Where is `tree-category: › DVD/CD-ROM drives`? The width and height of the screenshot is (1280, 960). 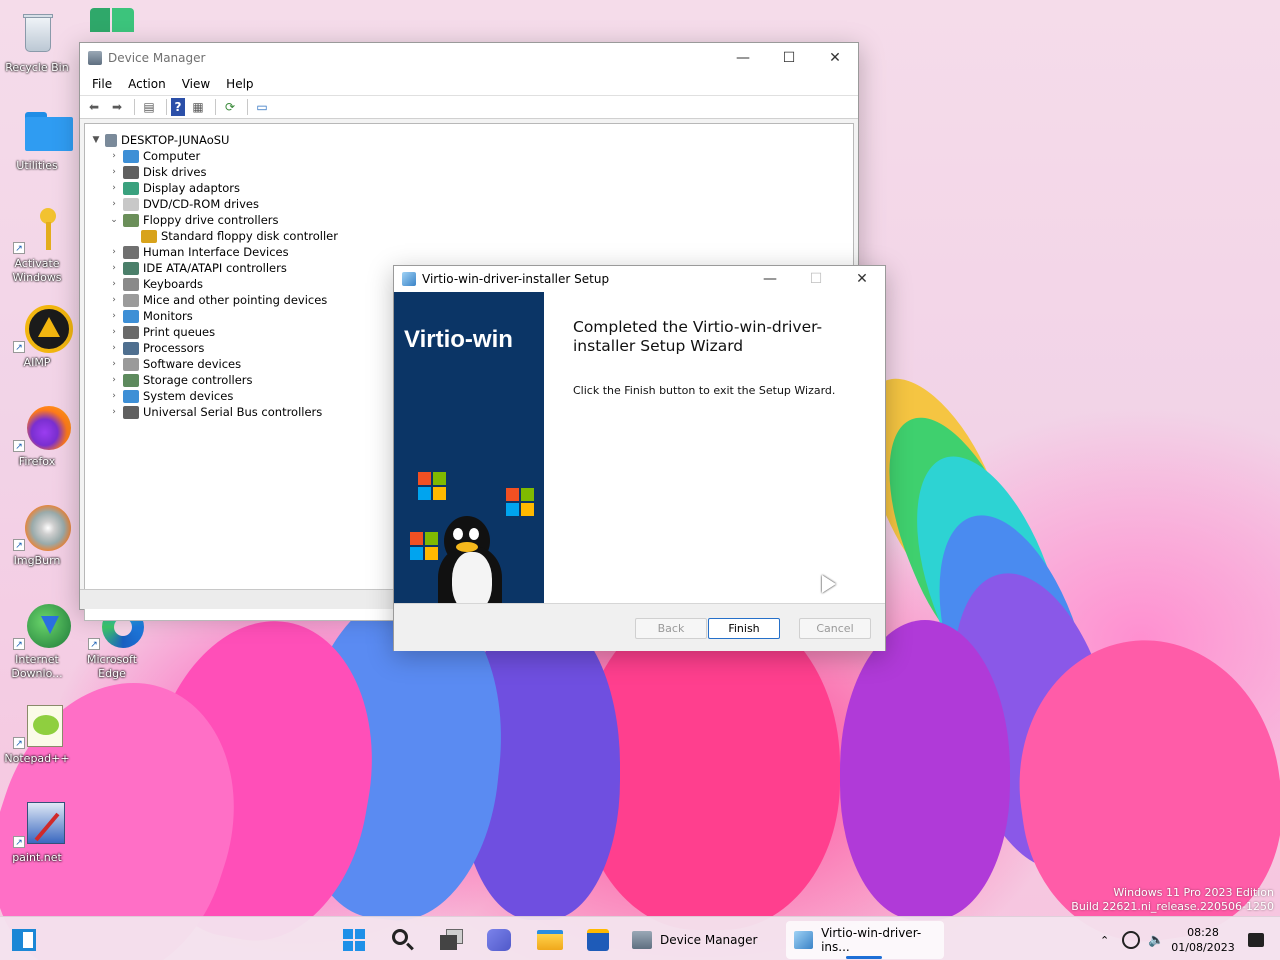
tree-category: › DVD/CD-ROM drives is located at coordinates (480, 204).